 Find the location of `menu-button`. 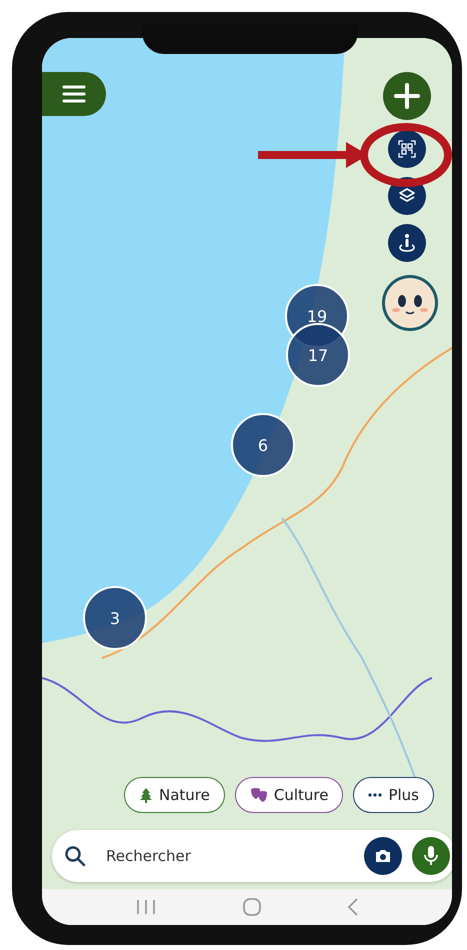

menu-button is located at coordinates (74, 94).